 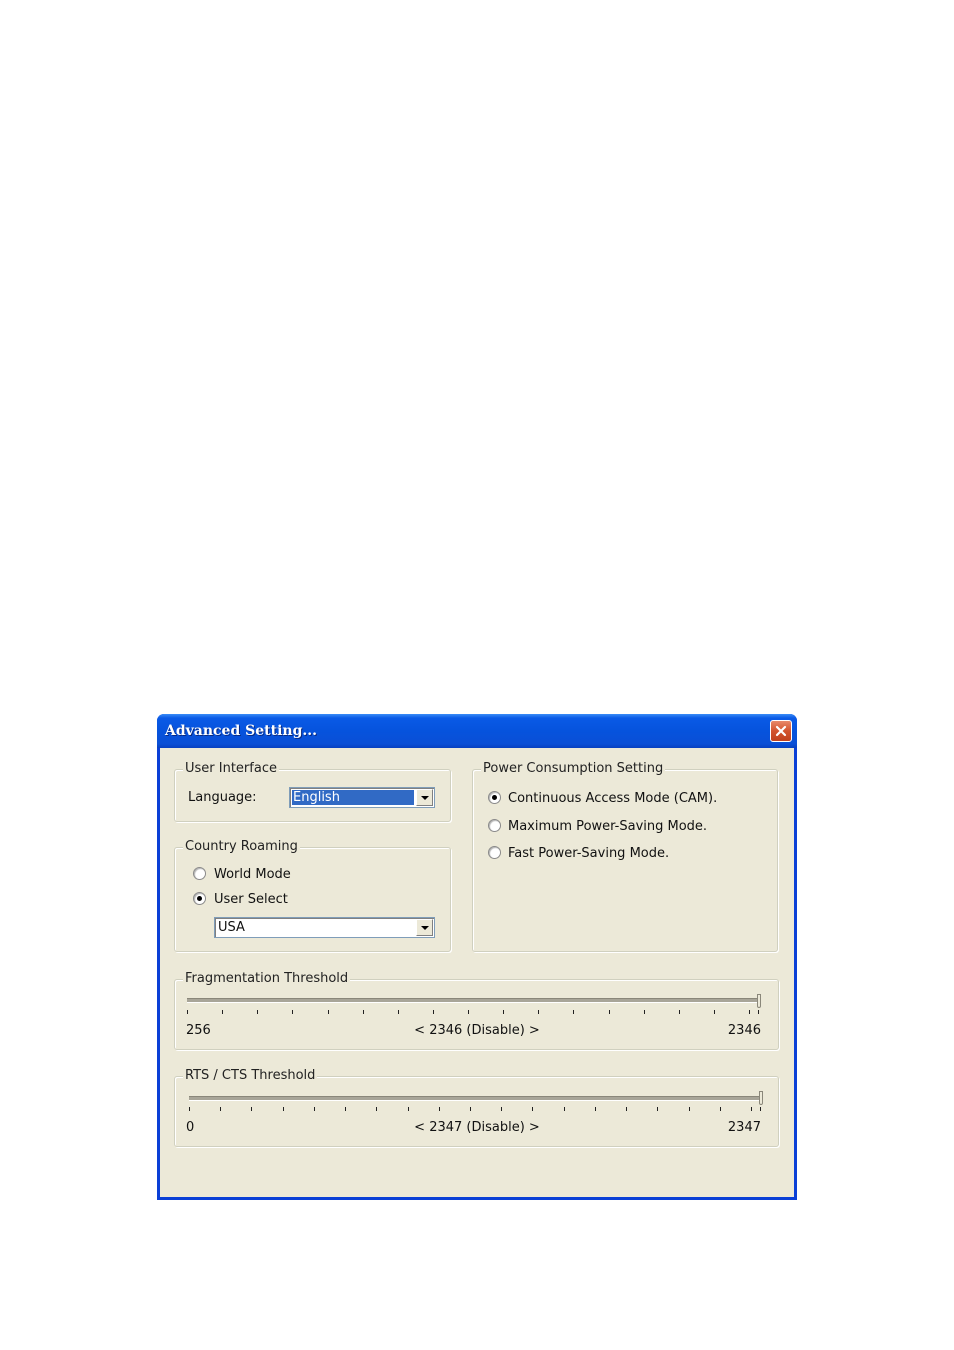 I want to click on country-roaming-legend: Country Roaming, so click(x=241, y=847).